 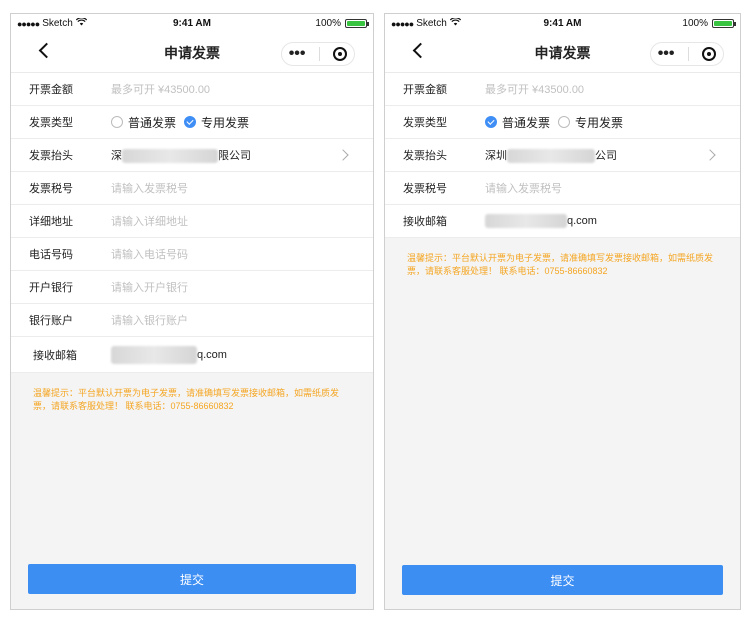 What do you see at coordinates (242, 221) in the screenshot?
I see `address-input: 请输入详细地址` at bounding box center [242, 221].